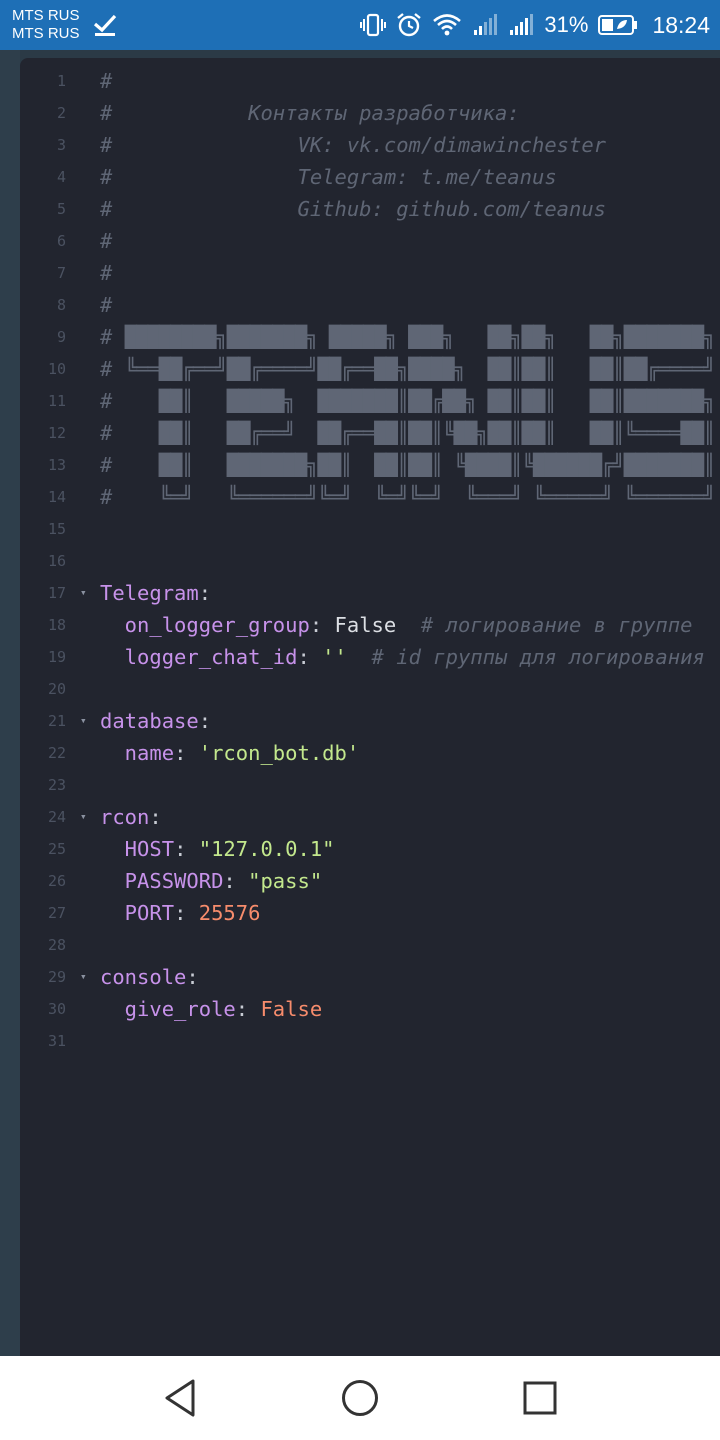  Describe the element at coordinates (56, 625) in the screenshot. I see `line-number: 18` at that location.